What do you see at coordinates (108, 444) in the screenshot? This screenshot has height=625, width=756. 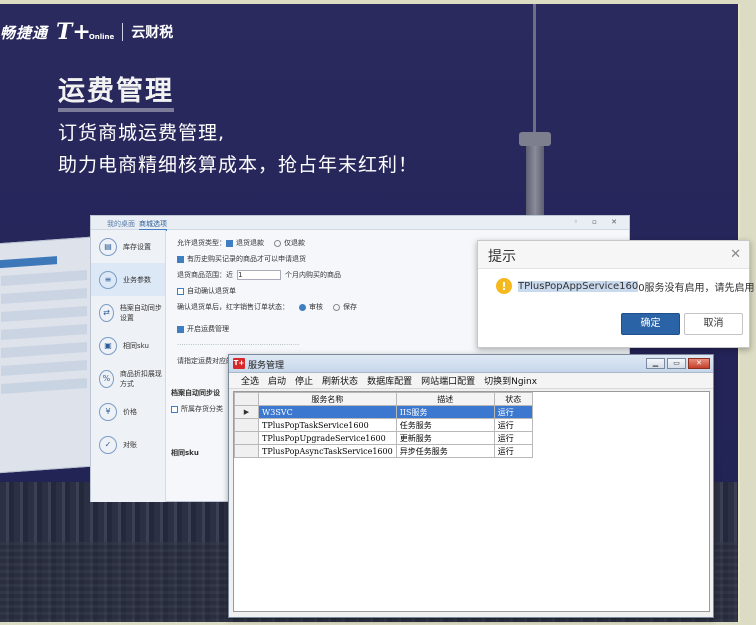 I see `reconcile-icon: ✓` at bounding box center [108, 444].